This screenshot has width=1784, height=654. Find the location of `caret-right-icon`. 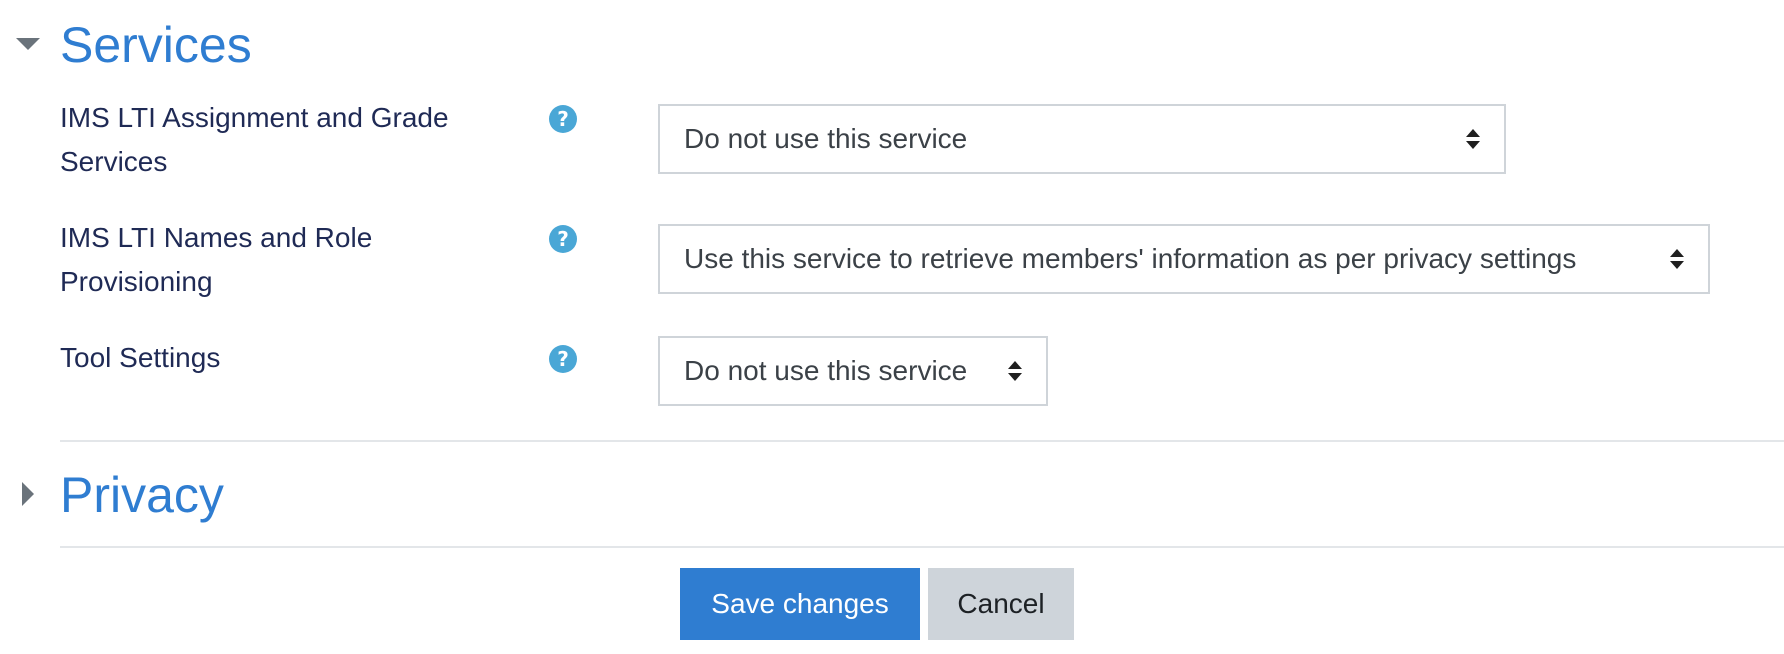

caret-right-icon is located at coordinates (28, 494).